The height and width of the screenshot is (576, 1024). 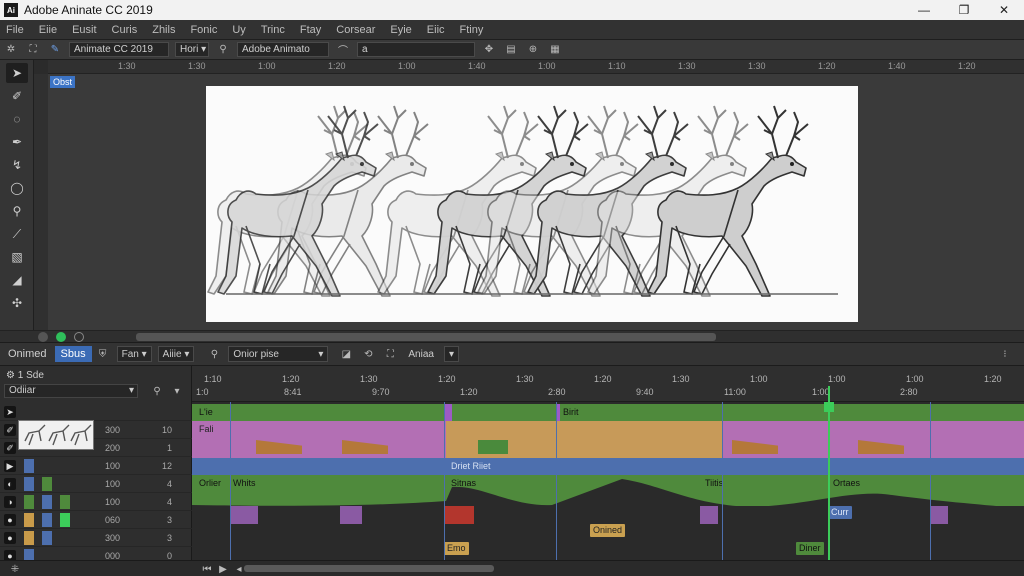 I want to click on menu-item: Uy, so click(x=240, y=30).